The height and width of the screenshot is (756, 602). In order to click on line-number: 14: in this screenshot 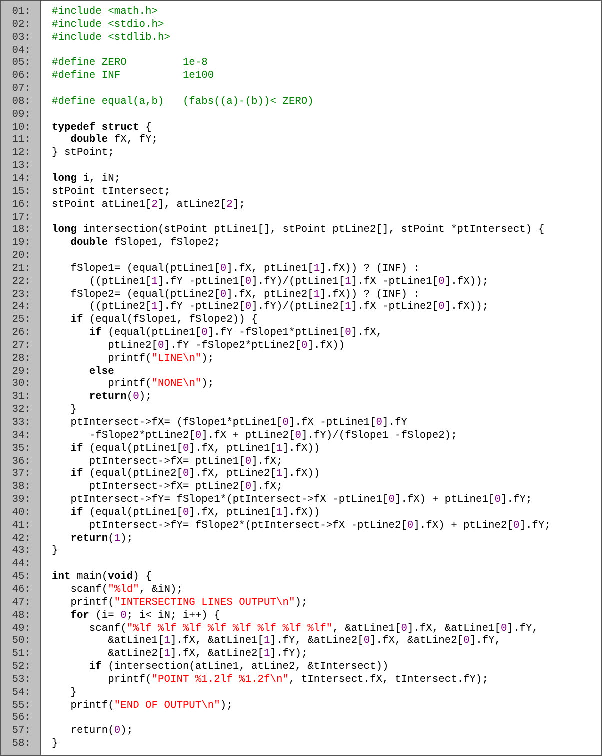, I will do `click(21, 179)`.